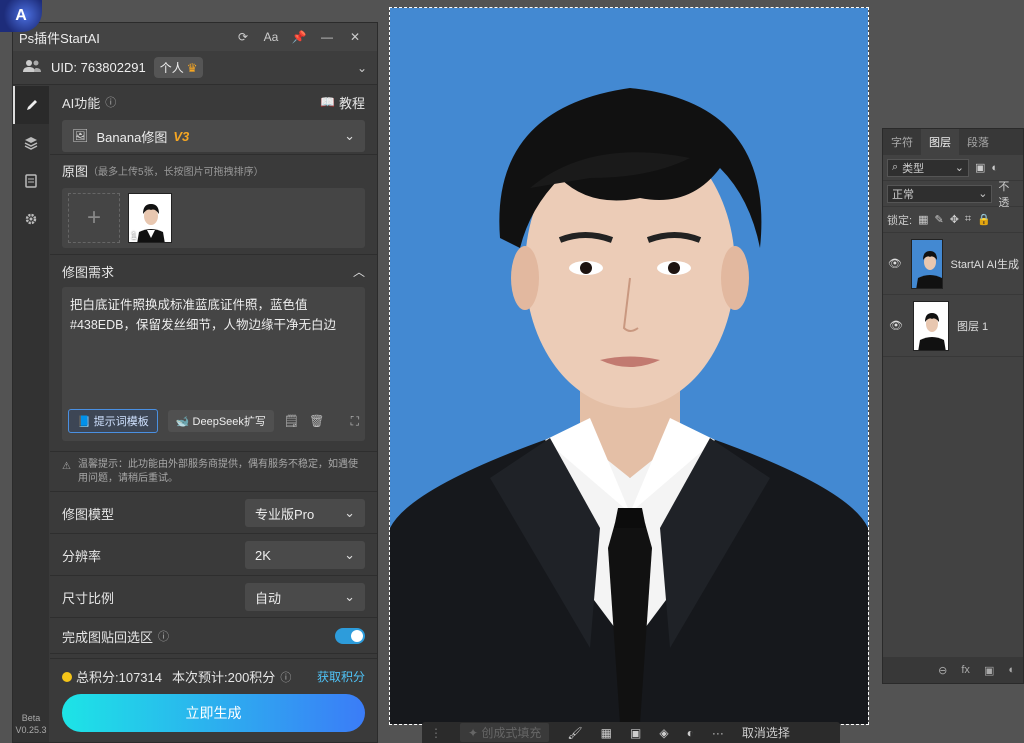  I want to click on earn-points-link: 获取积分, so click(341, 676).